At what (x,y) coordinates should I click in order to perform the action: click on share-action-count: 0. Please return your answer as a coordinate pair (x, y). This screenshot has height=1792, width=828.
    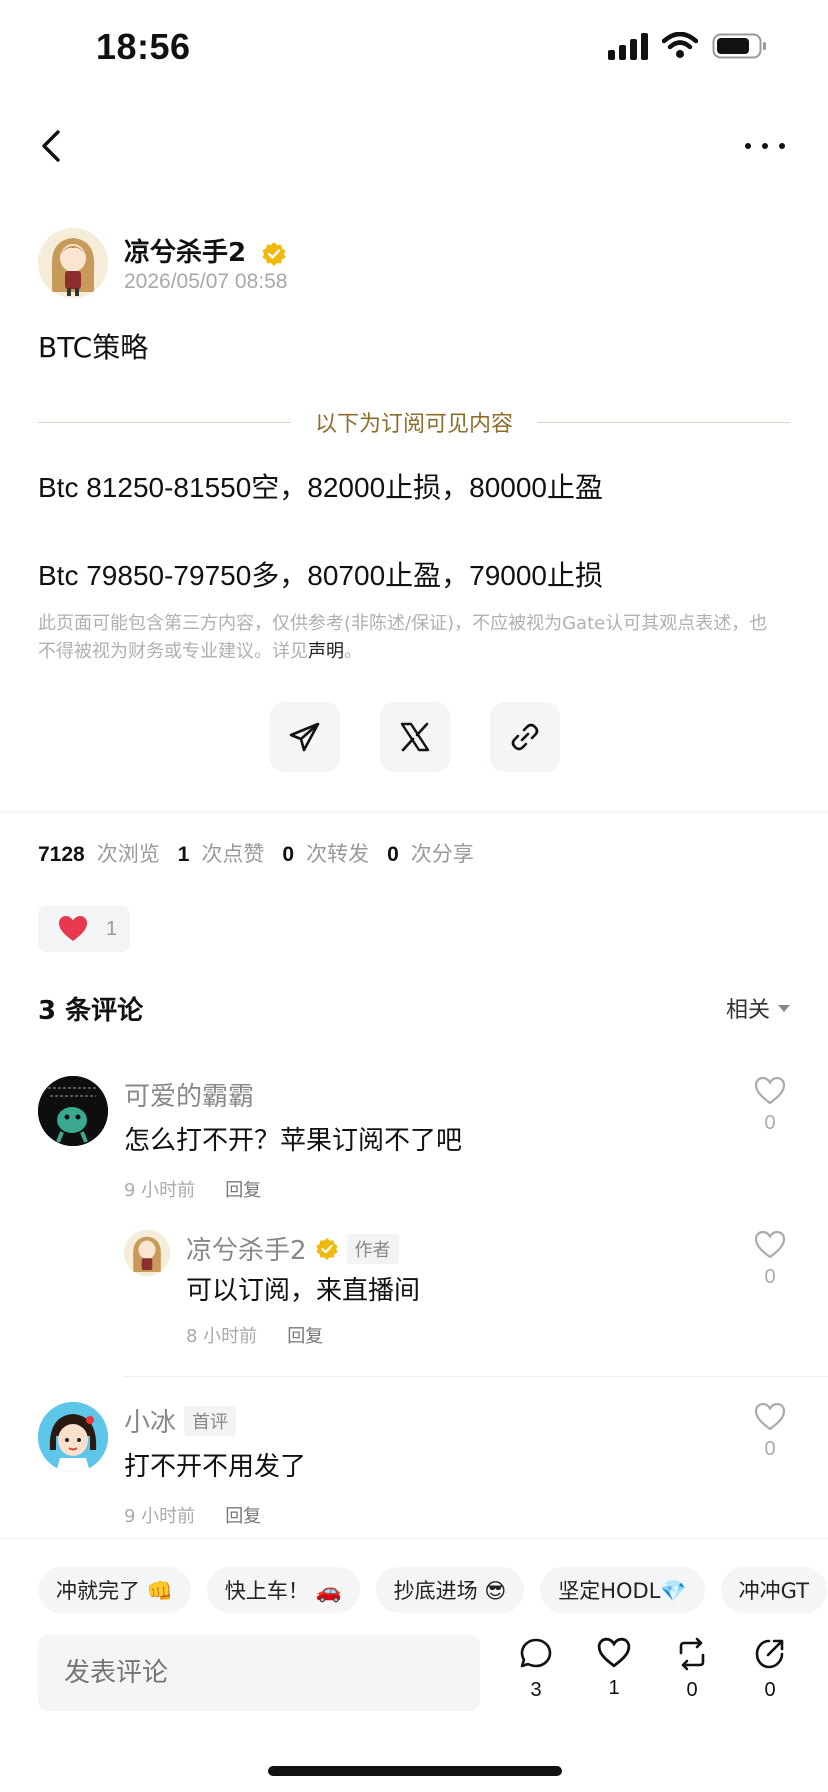
    Looking at the image, I should click on (770, 1690).